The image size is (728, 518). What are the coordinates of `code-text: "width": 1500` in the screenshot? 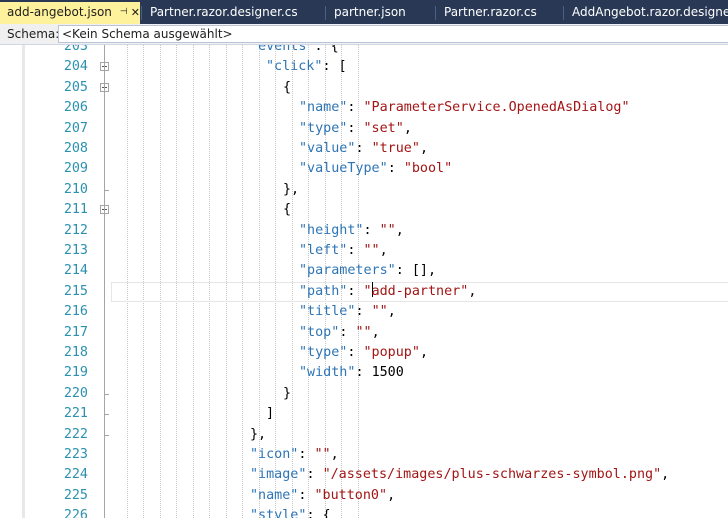 It's located at (351, 373).